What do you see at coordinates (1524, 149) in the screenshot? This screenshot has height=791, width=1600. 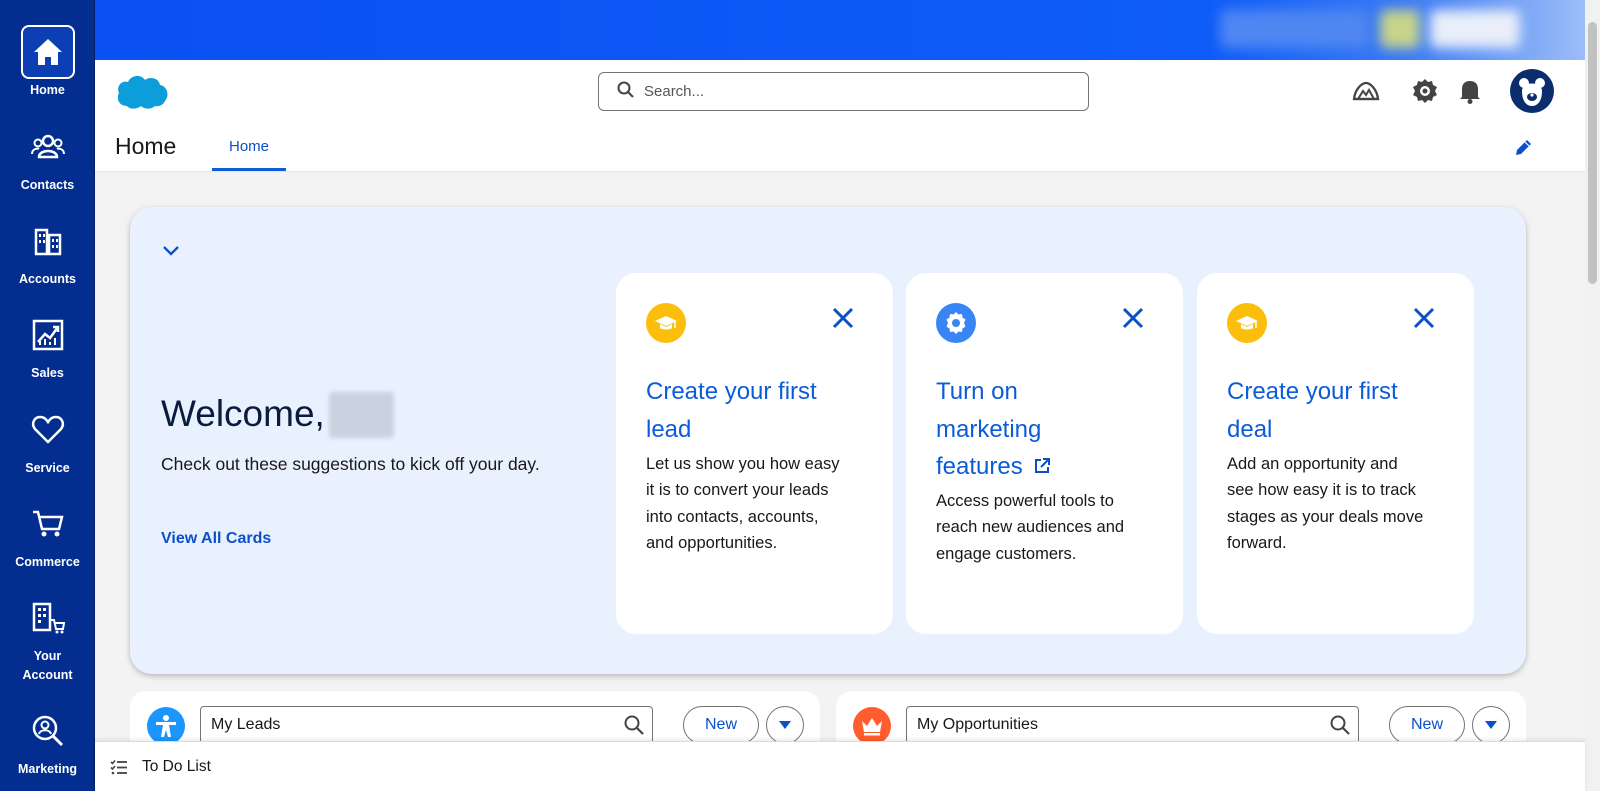 I see `edit-page-pencil-icon` at bounding box center [1524, 149].